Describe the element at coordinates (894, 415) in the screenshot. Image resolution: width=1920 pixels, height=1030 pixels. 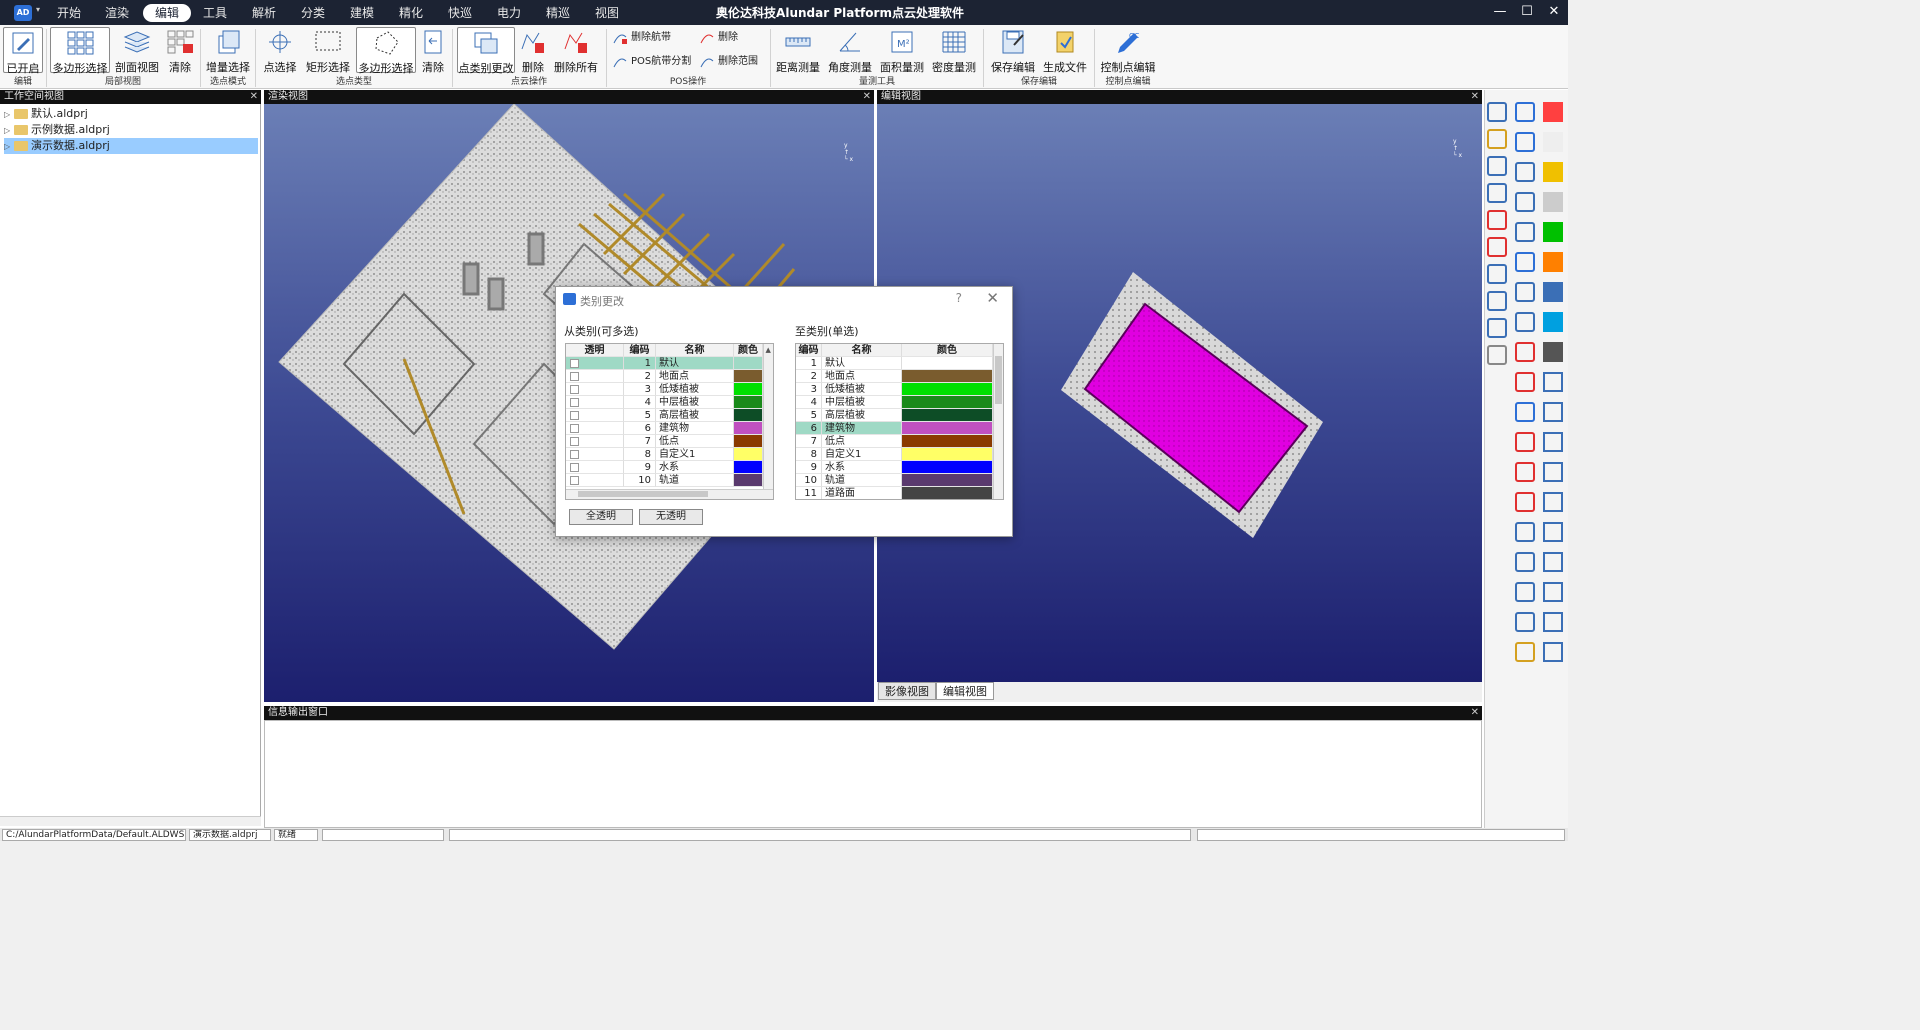
I see `table-row: 5 高层植被` at that location.